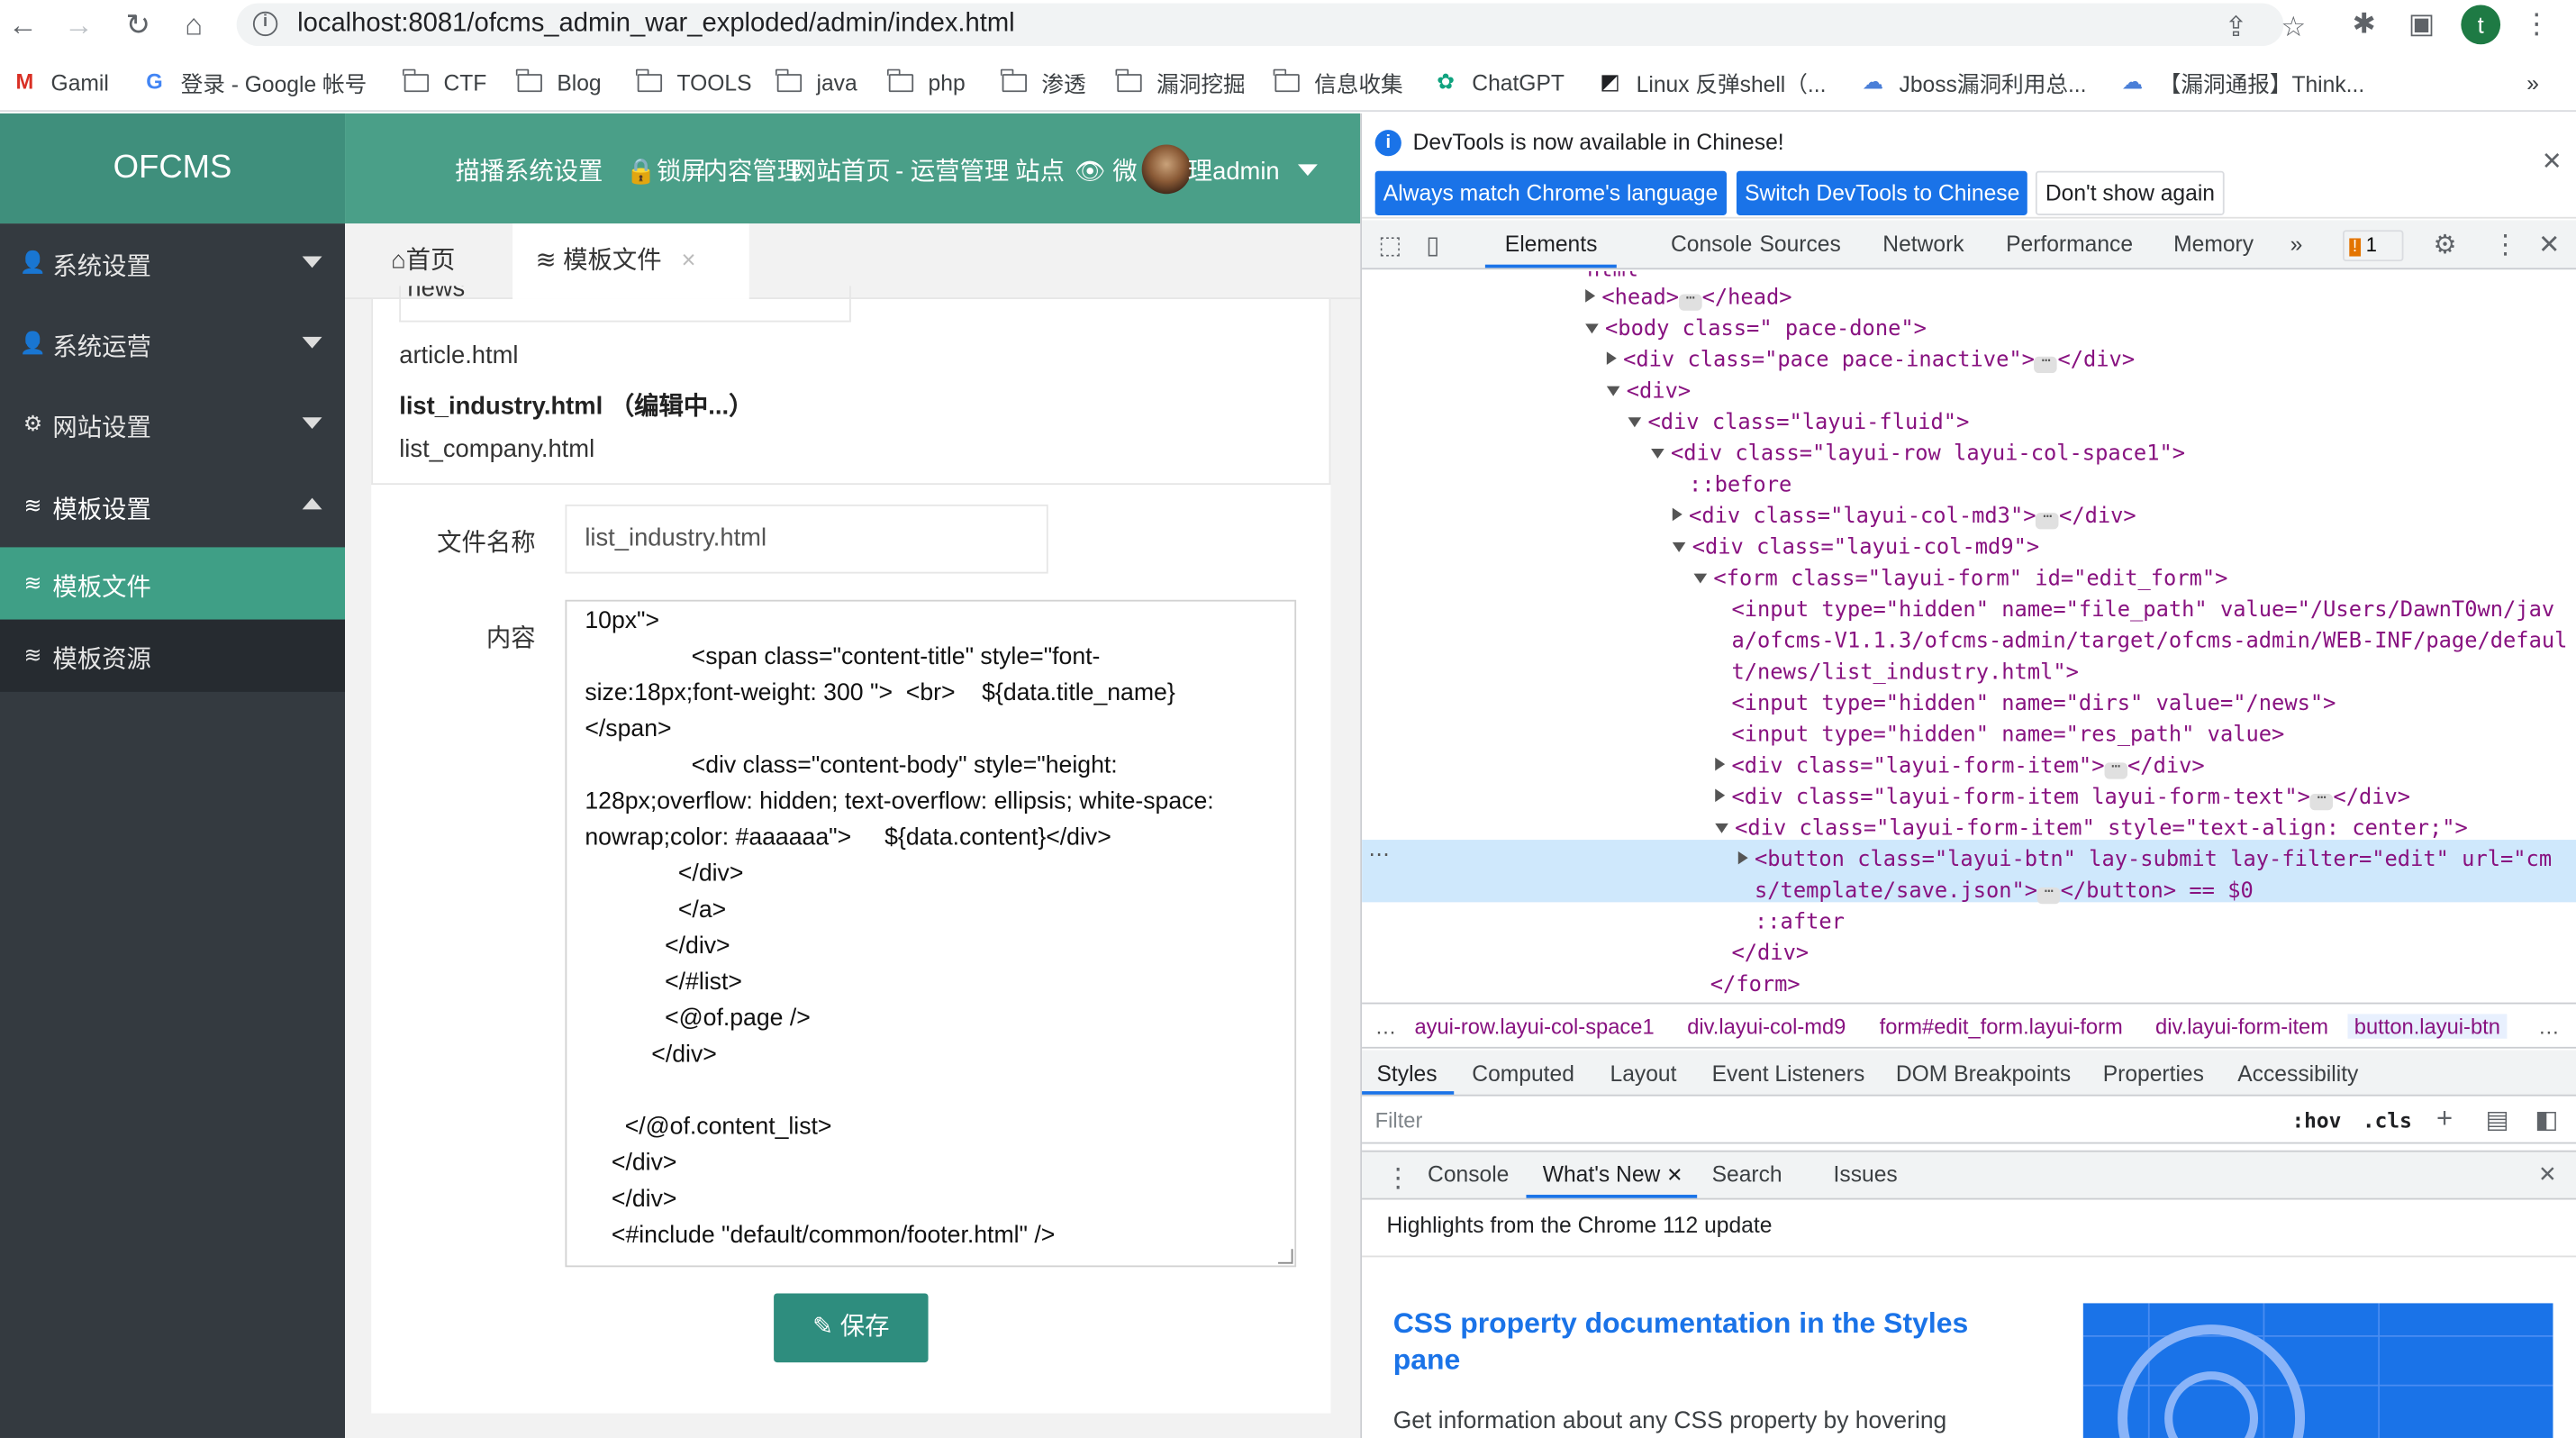  What do you see at coordinates (173, 583) in the screenshot?
I see `submenu-template-files: ≋ 模板文件` at bounding box center [173, 583].